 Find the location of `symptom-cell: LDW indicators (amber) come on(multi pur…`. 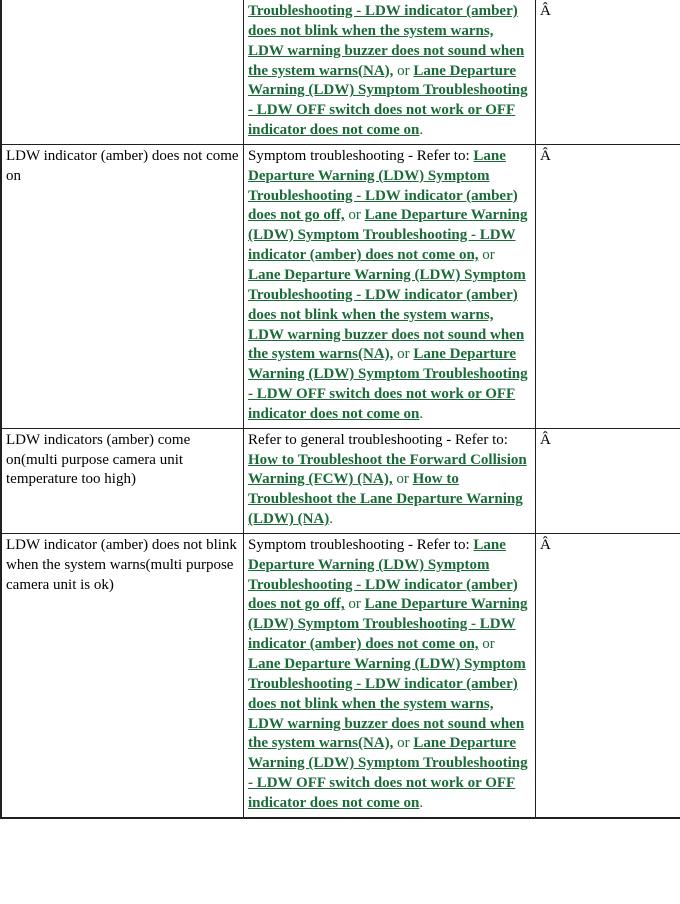

symptom-cell: LDW indicators (amber) come on(multi pur… is located at coordinates (122, 480).